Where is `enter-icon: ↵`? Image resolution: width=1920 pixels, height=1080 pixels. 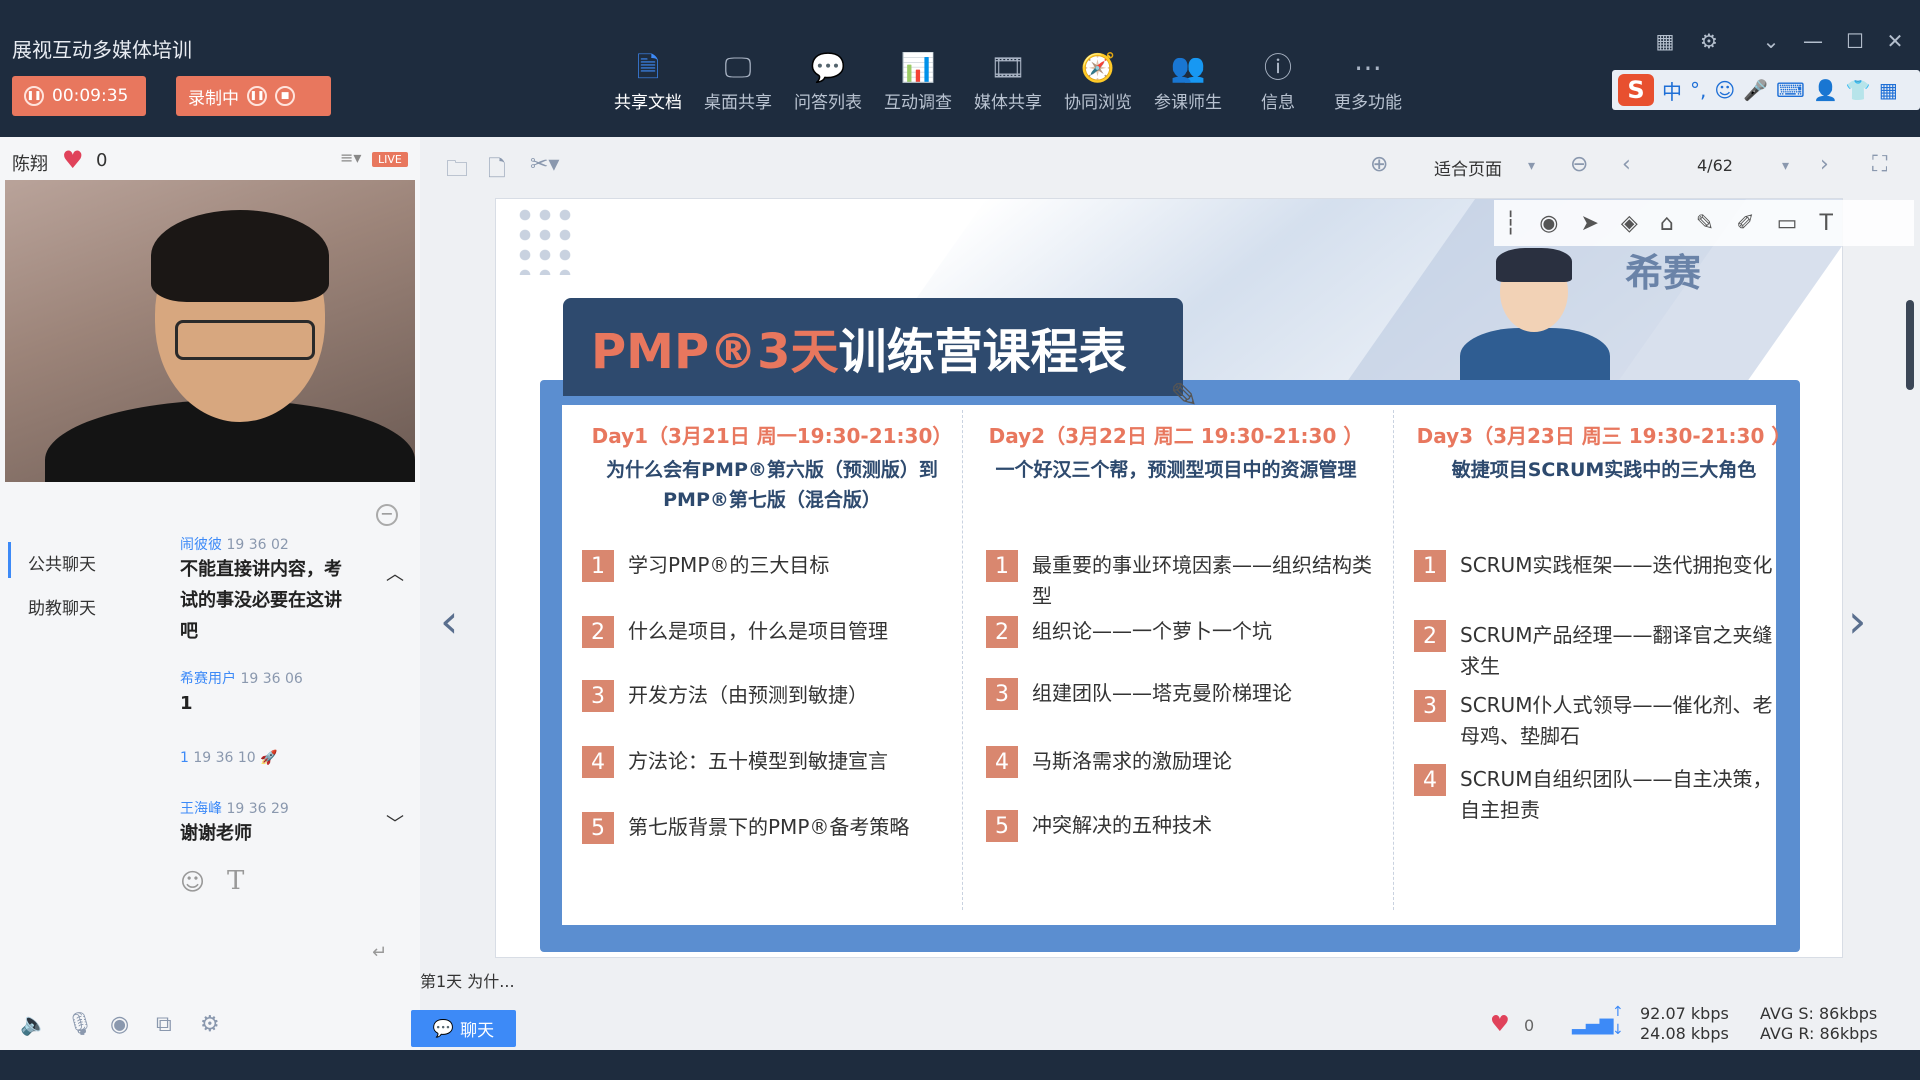 enter-icon: ↵ is located at coordinates (379, 952).